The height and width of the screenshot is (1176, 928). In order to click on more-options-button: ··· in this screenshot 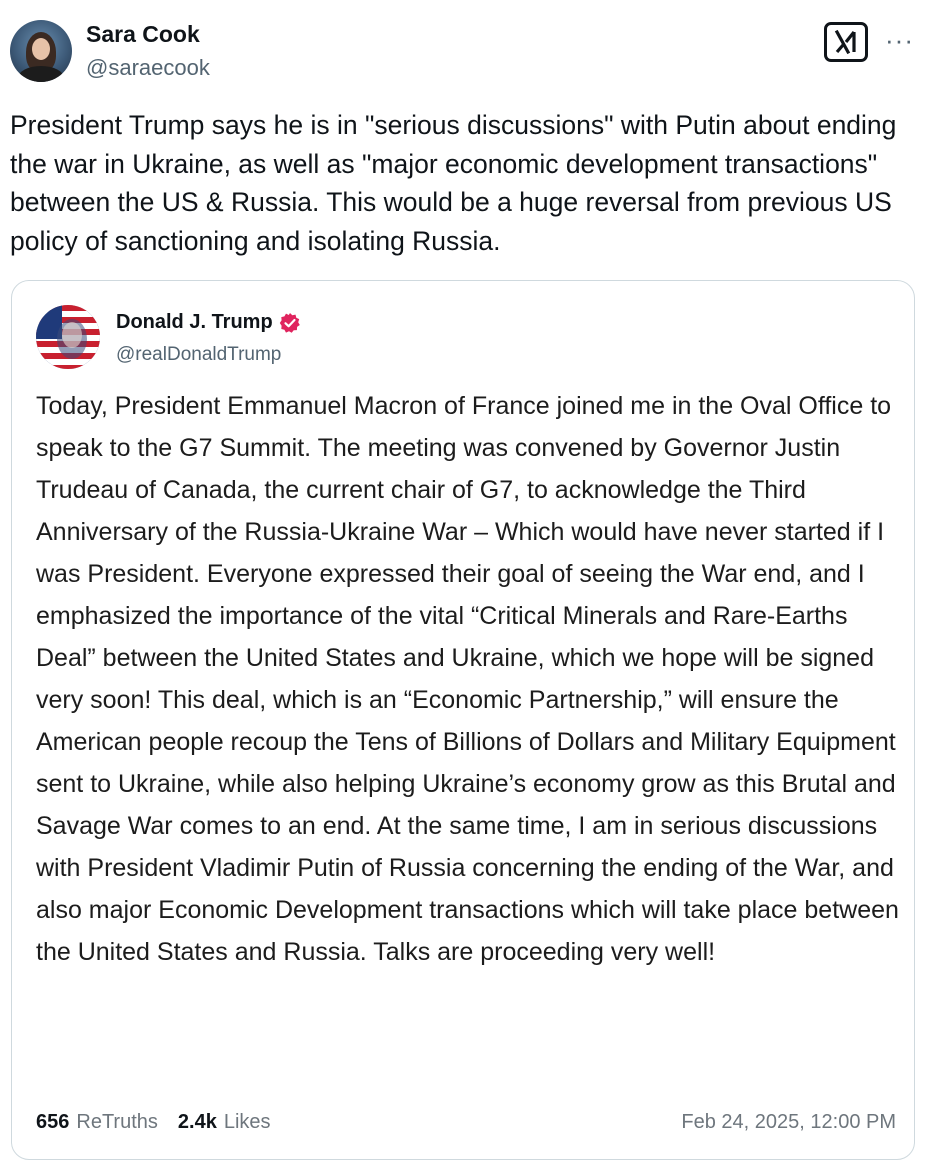, I will do `click(899, 40)`.